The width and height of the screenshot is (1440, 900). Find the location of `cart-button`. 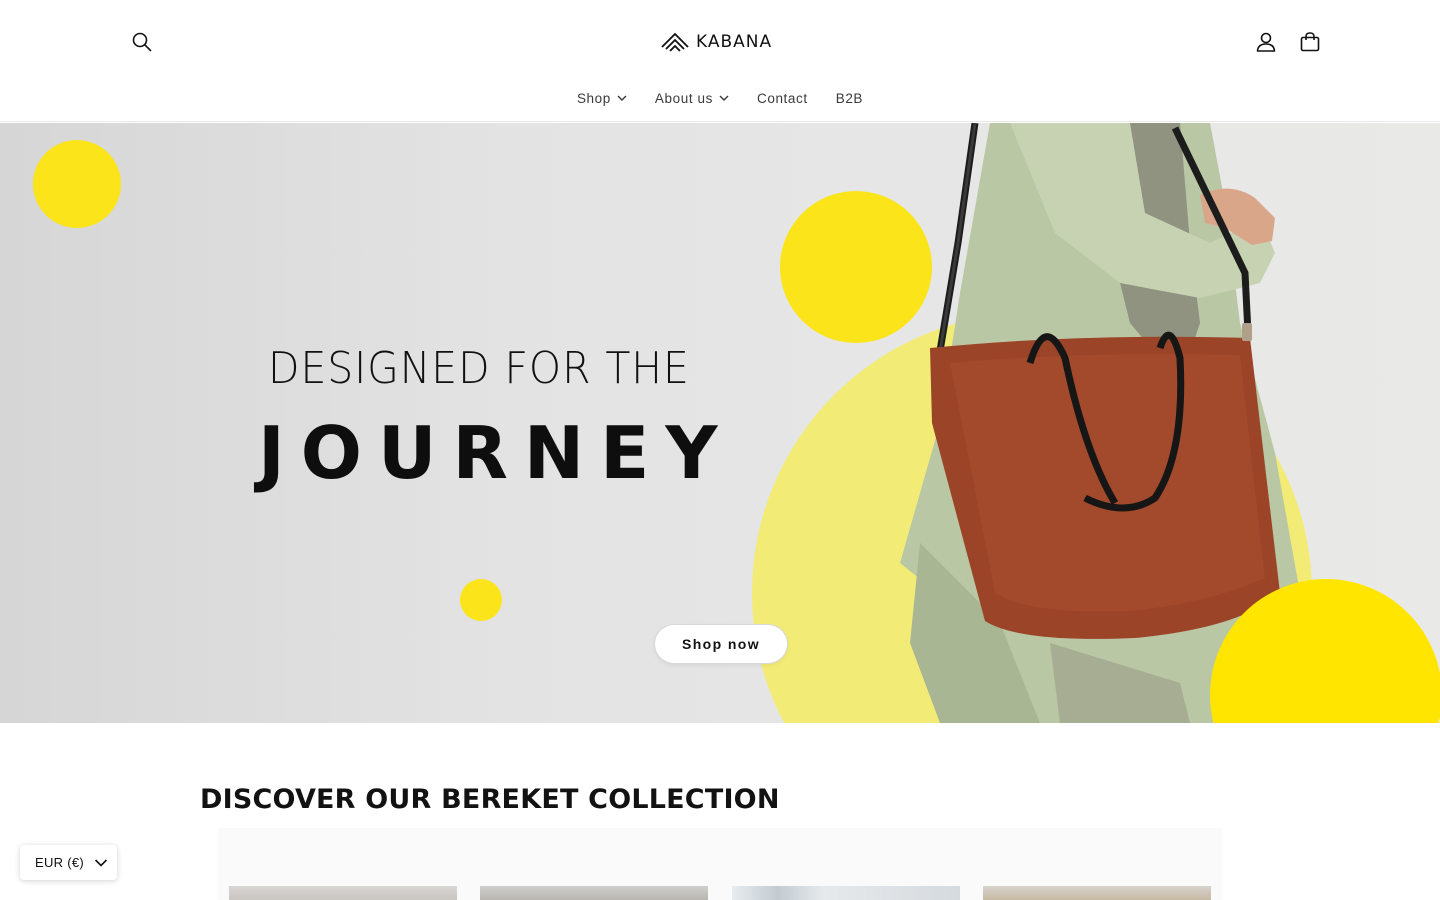

cart-button is located at coordinates (1310, 42).